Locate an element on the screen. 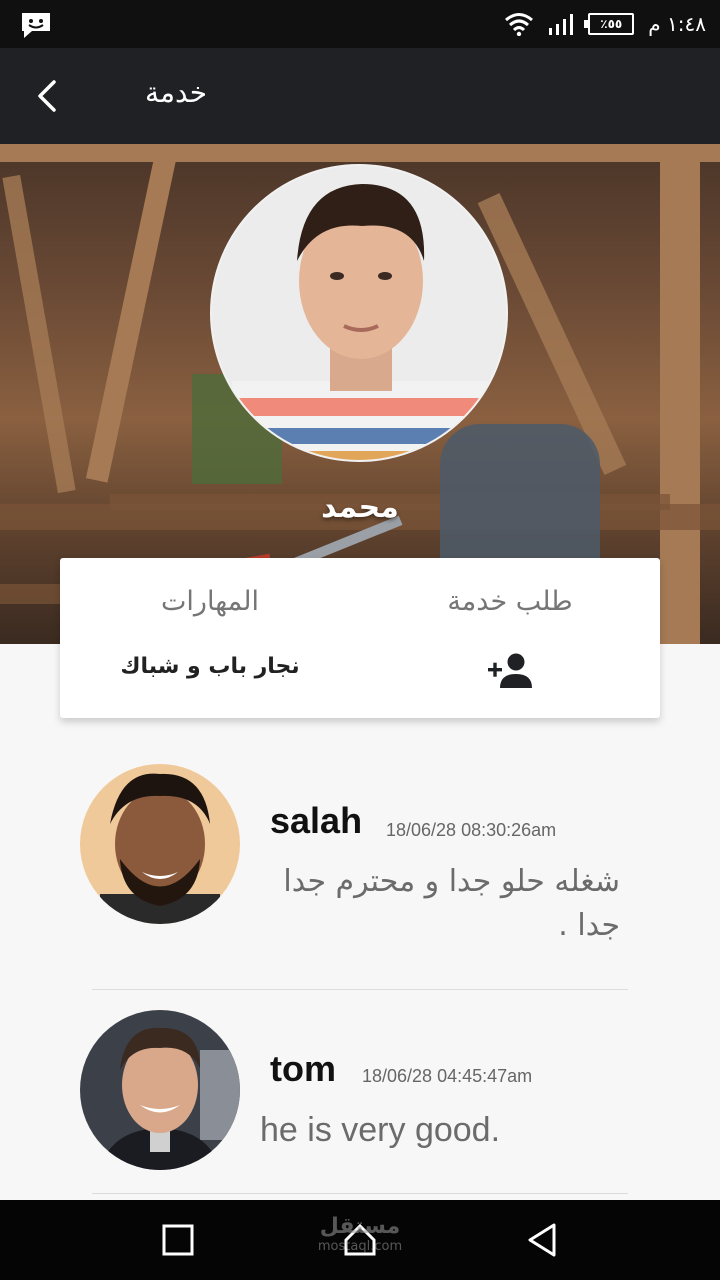 This screenshot has height=1280, width=720. message-icon is located at coordinates (36, 25).